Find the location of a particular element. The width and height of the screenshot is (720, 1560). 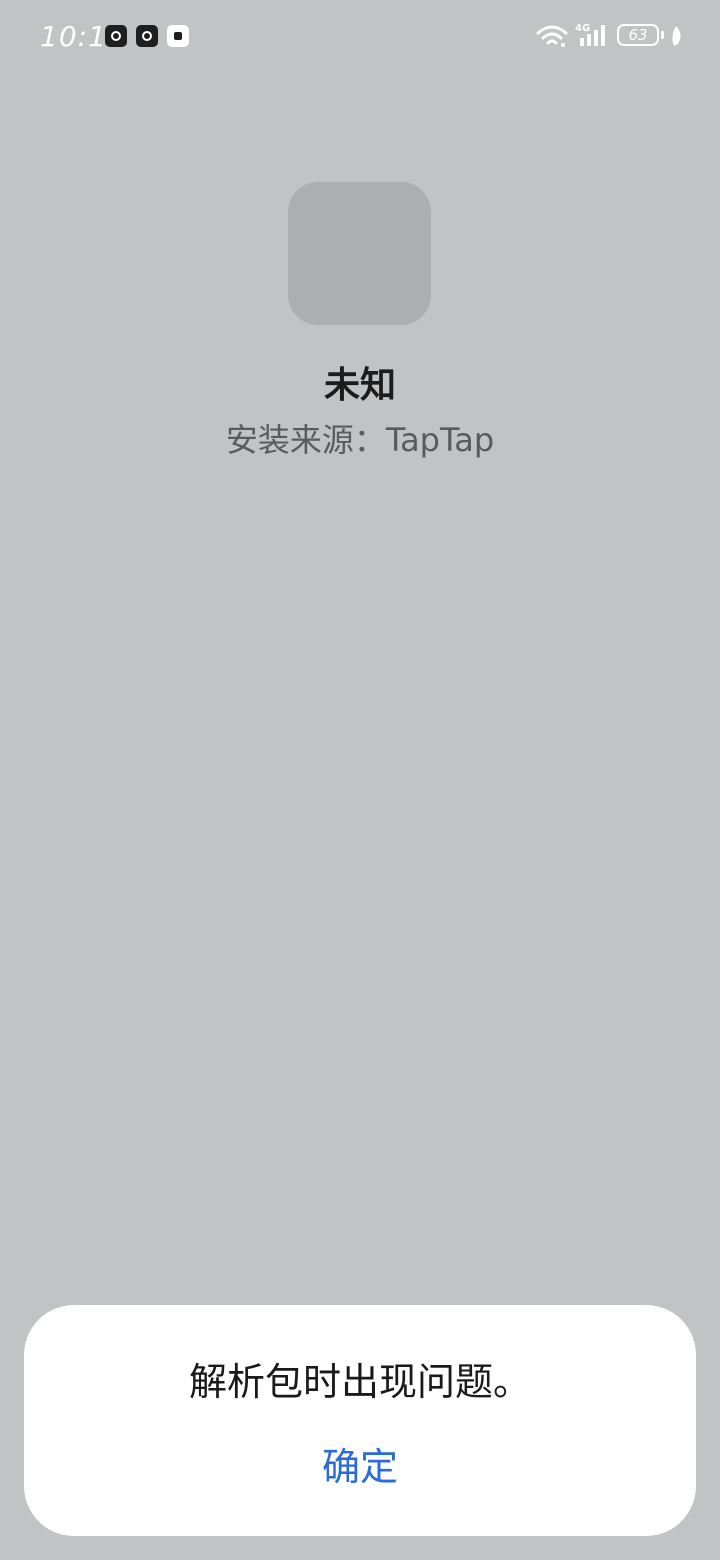

dialog-message: 解析包时出现问题。 is located at coordinates (359, 1382).